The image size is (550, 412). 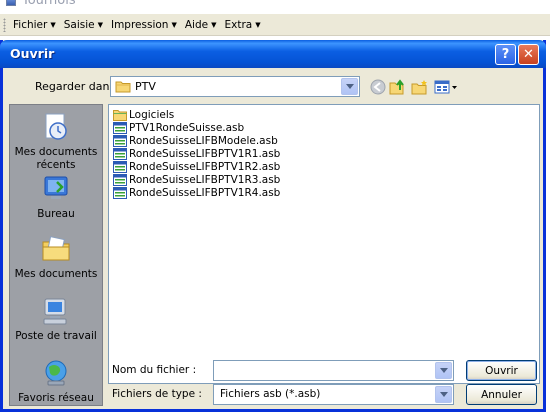 I want to click on filename-label: Nom du fichier :, so click(x=154, y=370).